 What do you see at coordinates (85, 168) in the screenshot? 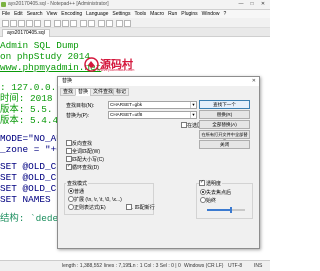
I see `wrap-around-label: 循环查找(D)` at bounding box center [85, 168].